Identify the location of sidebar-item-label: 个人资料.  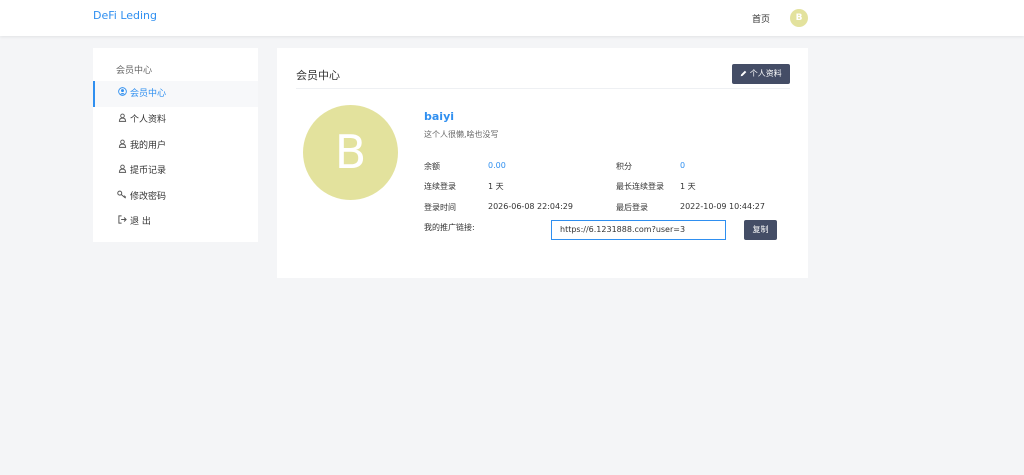
(148, 120).